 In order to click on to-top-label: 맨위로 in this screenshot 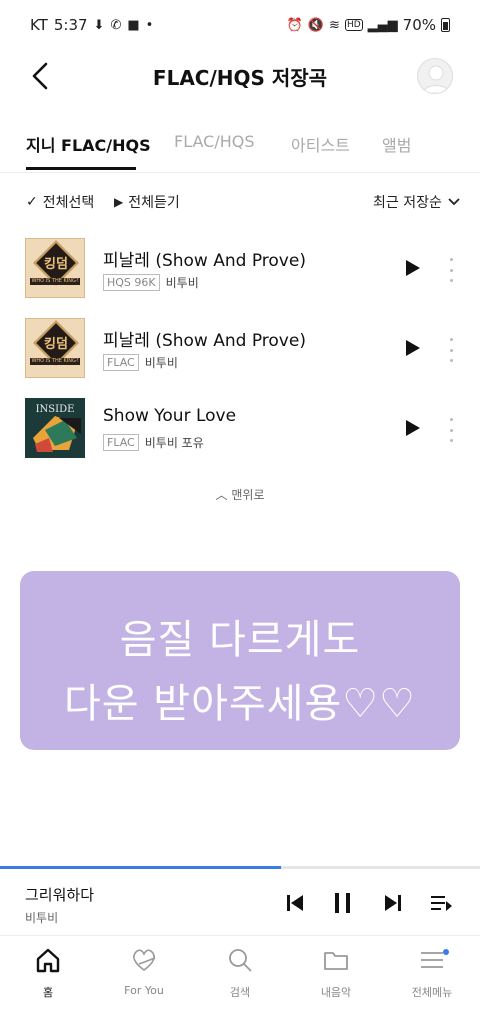, I will do `click(248, 495)`.